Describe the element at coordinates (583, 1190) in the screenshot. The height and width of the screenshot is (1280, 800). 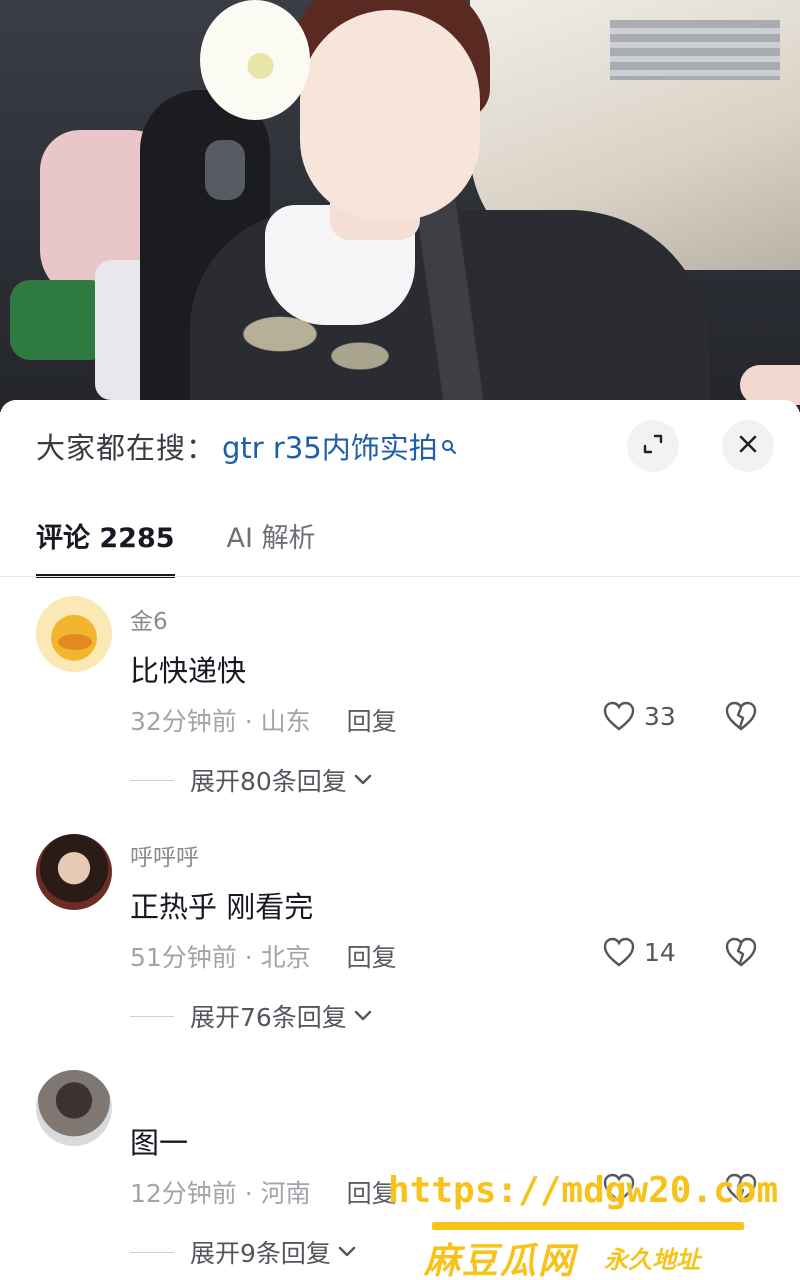
I see `watermark-url: https://mdgw20.com` at that location.